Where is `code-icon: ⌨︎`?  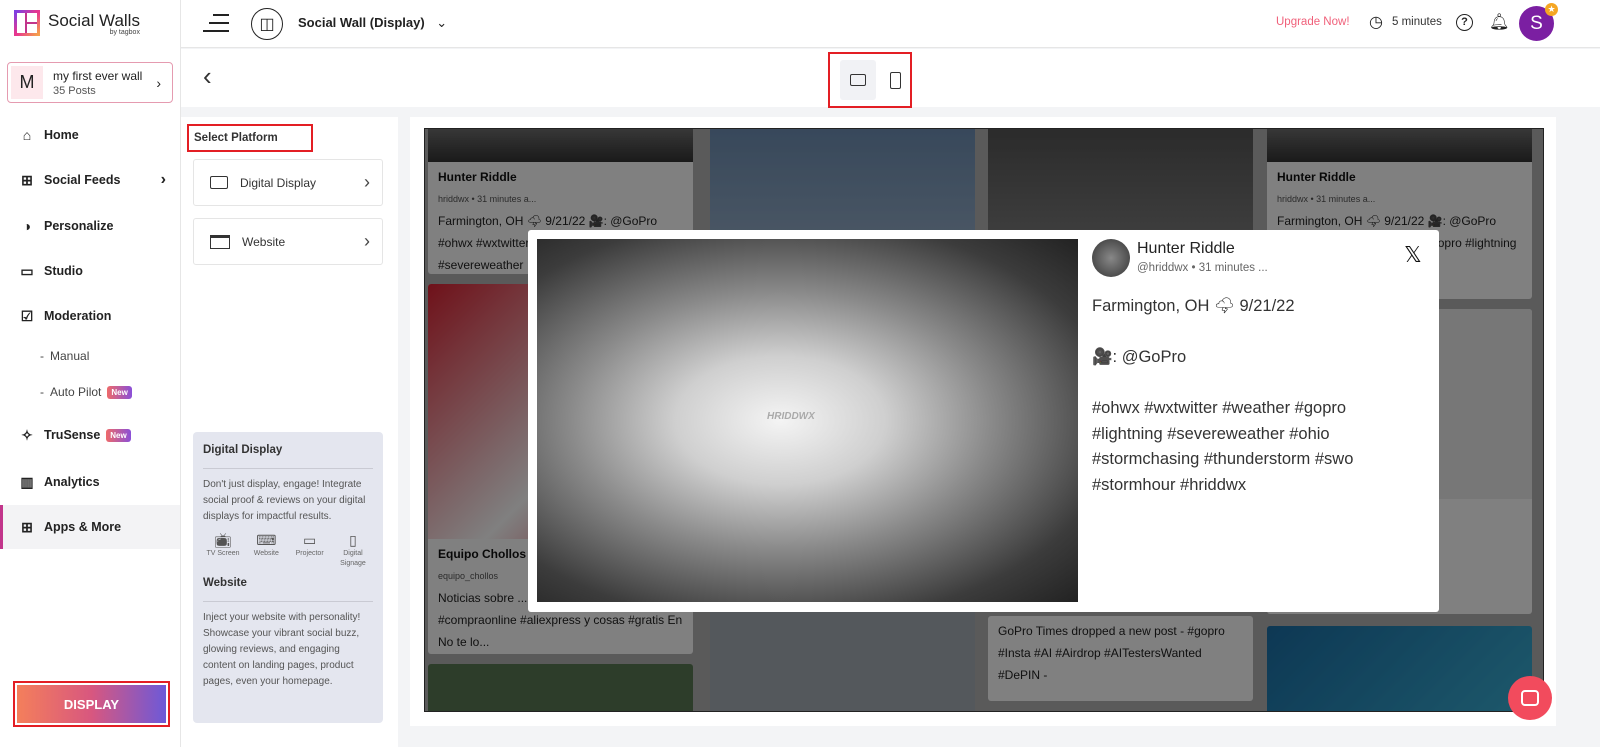
code-icon: ⌨︎ is located at coordinates (266, 540).